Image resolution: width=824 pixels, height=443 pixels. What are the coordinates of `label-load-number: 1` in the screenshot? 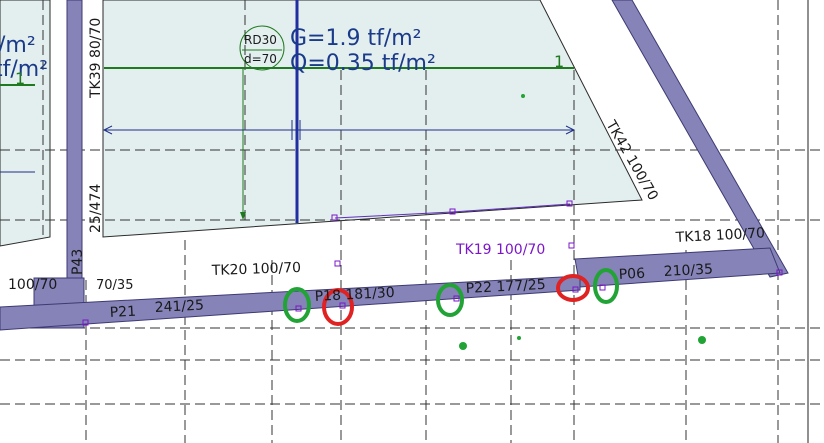 It's located at (559, 61).